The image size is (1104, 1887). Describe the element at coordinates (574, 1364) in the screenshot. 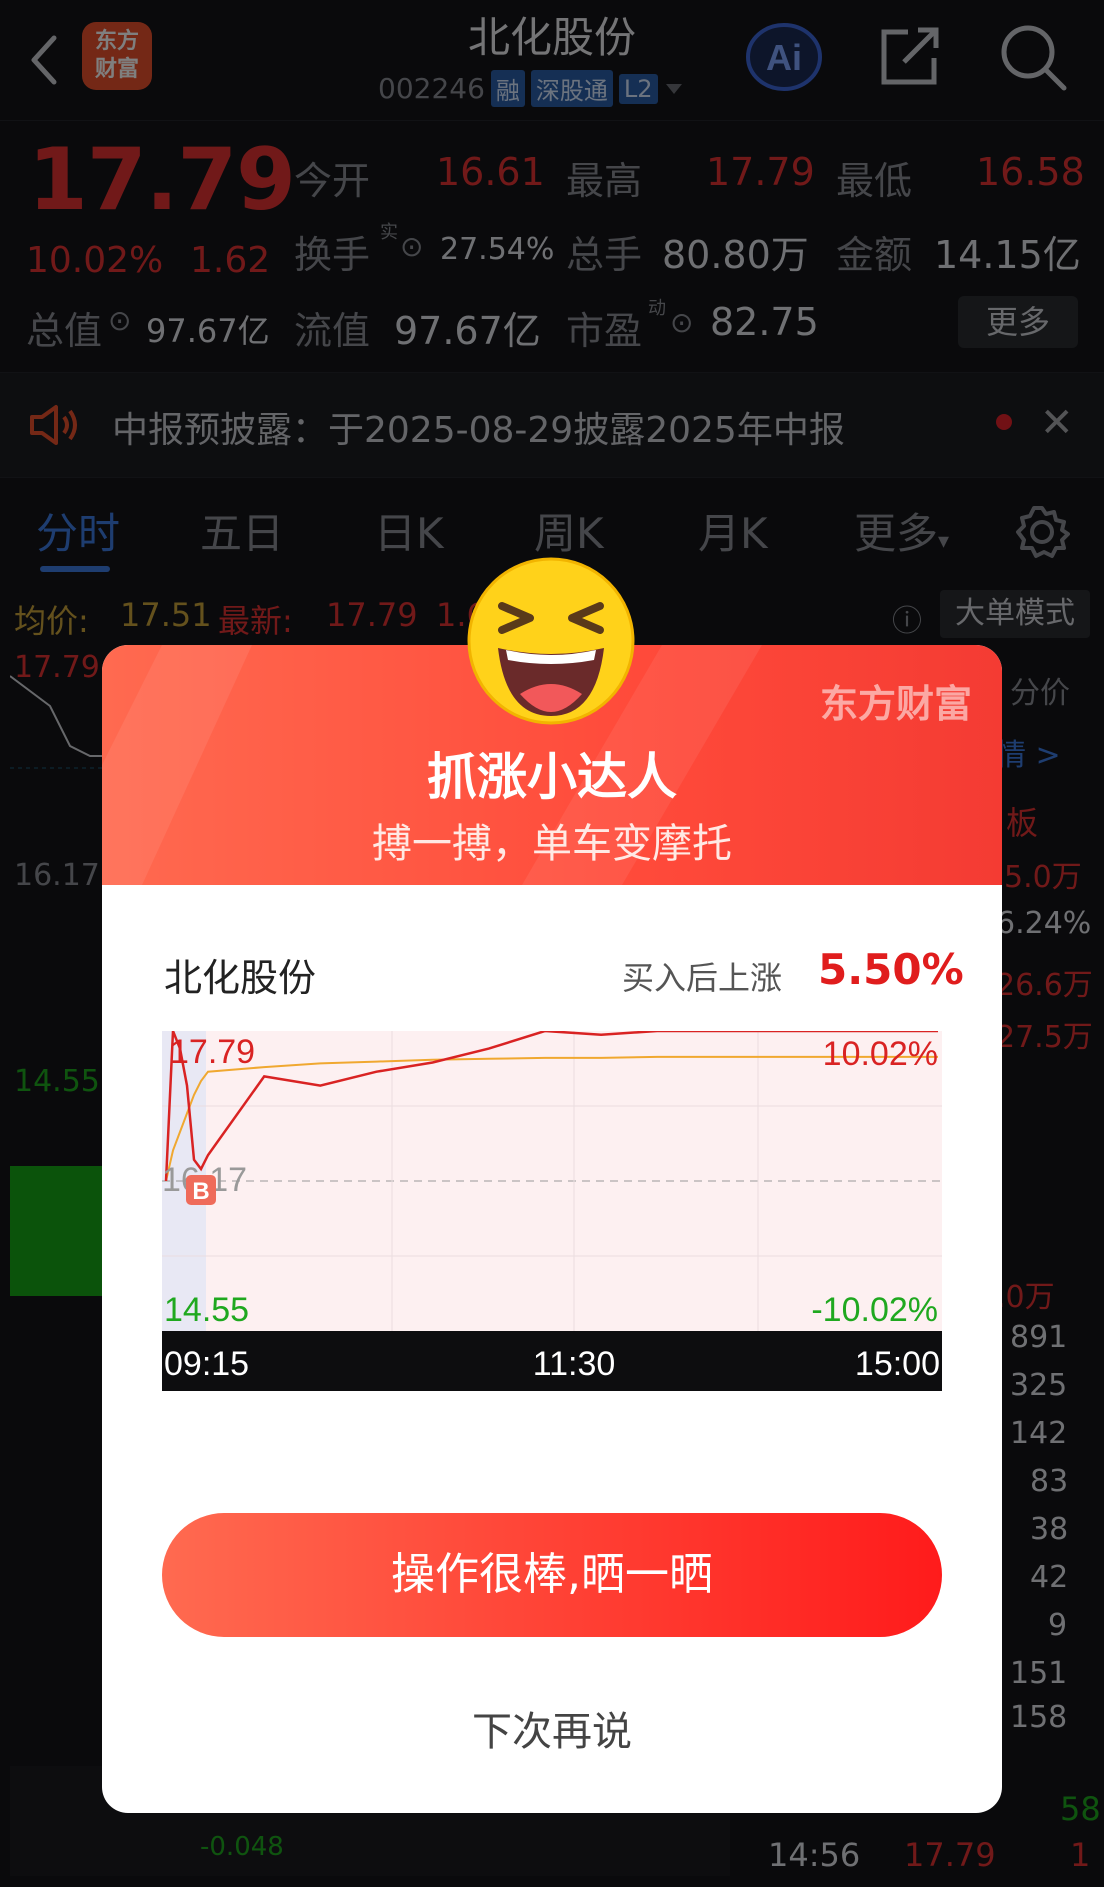

I see `x-tick-mid: 11:30` at that location.